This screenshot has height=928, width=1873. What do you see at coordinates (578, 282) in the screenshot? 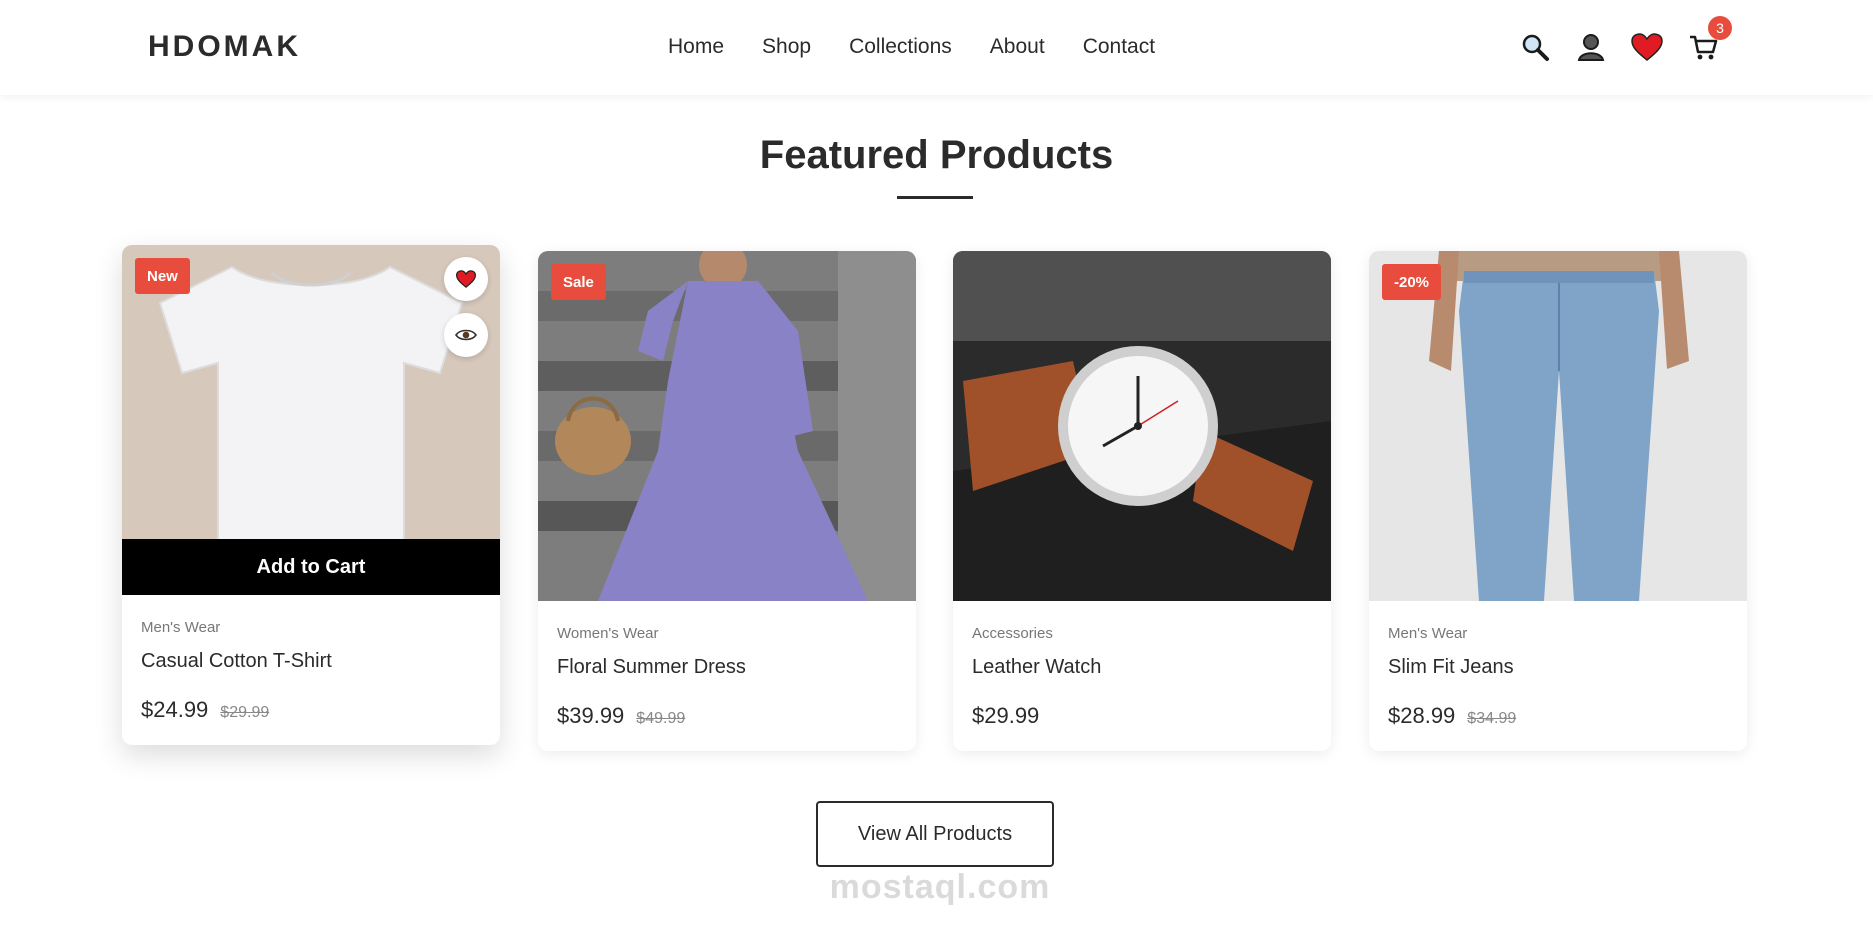
I see `badge-sale: Sale` at bounding box center [578, 282].